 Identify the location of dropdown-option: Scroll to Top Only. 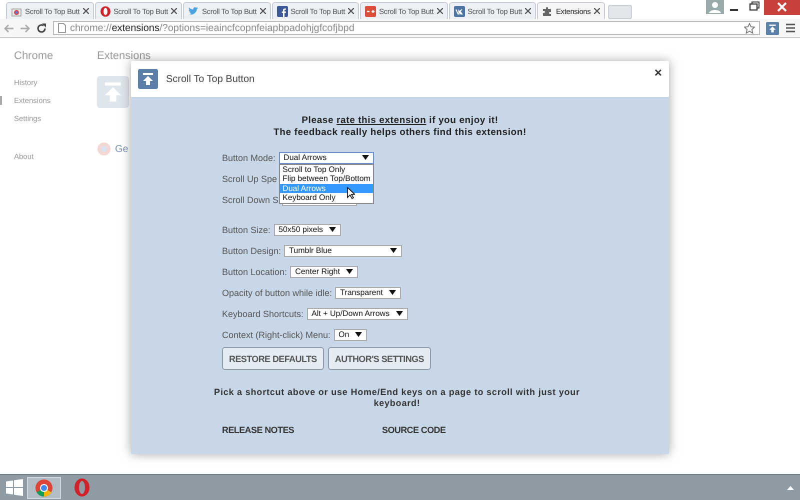
(326, 169).